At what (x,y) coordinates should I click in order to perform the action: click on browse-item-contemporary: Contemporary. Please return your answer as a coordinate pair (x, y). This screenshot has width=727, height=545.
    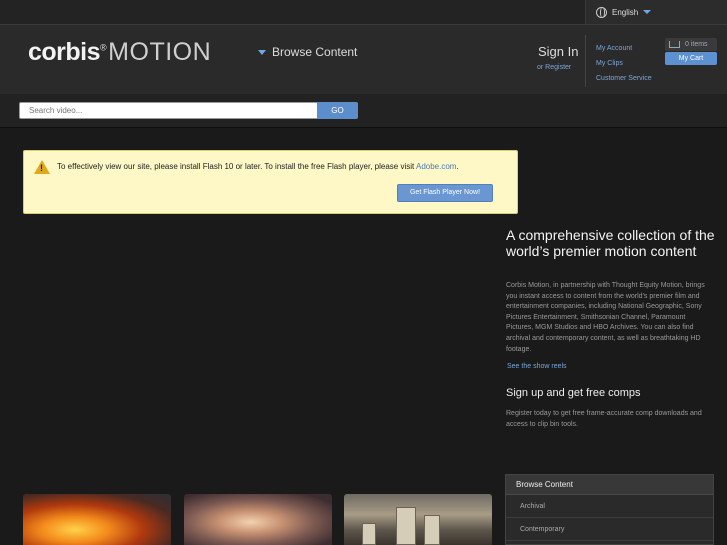
    Looking at the image, I should click on (609, 529).